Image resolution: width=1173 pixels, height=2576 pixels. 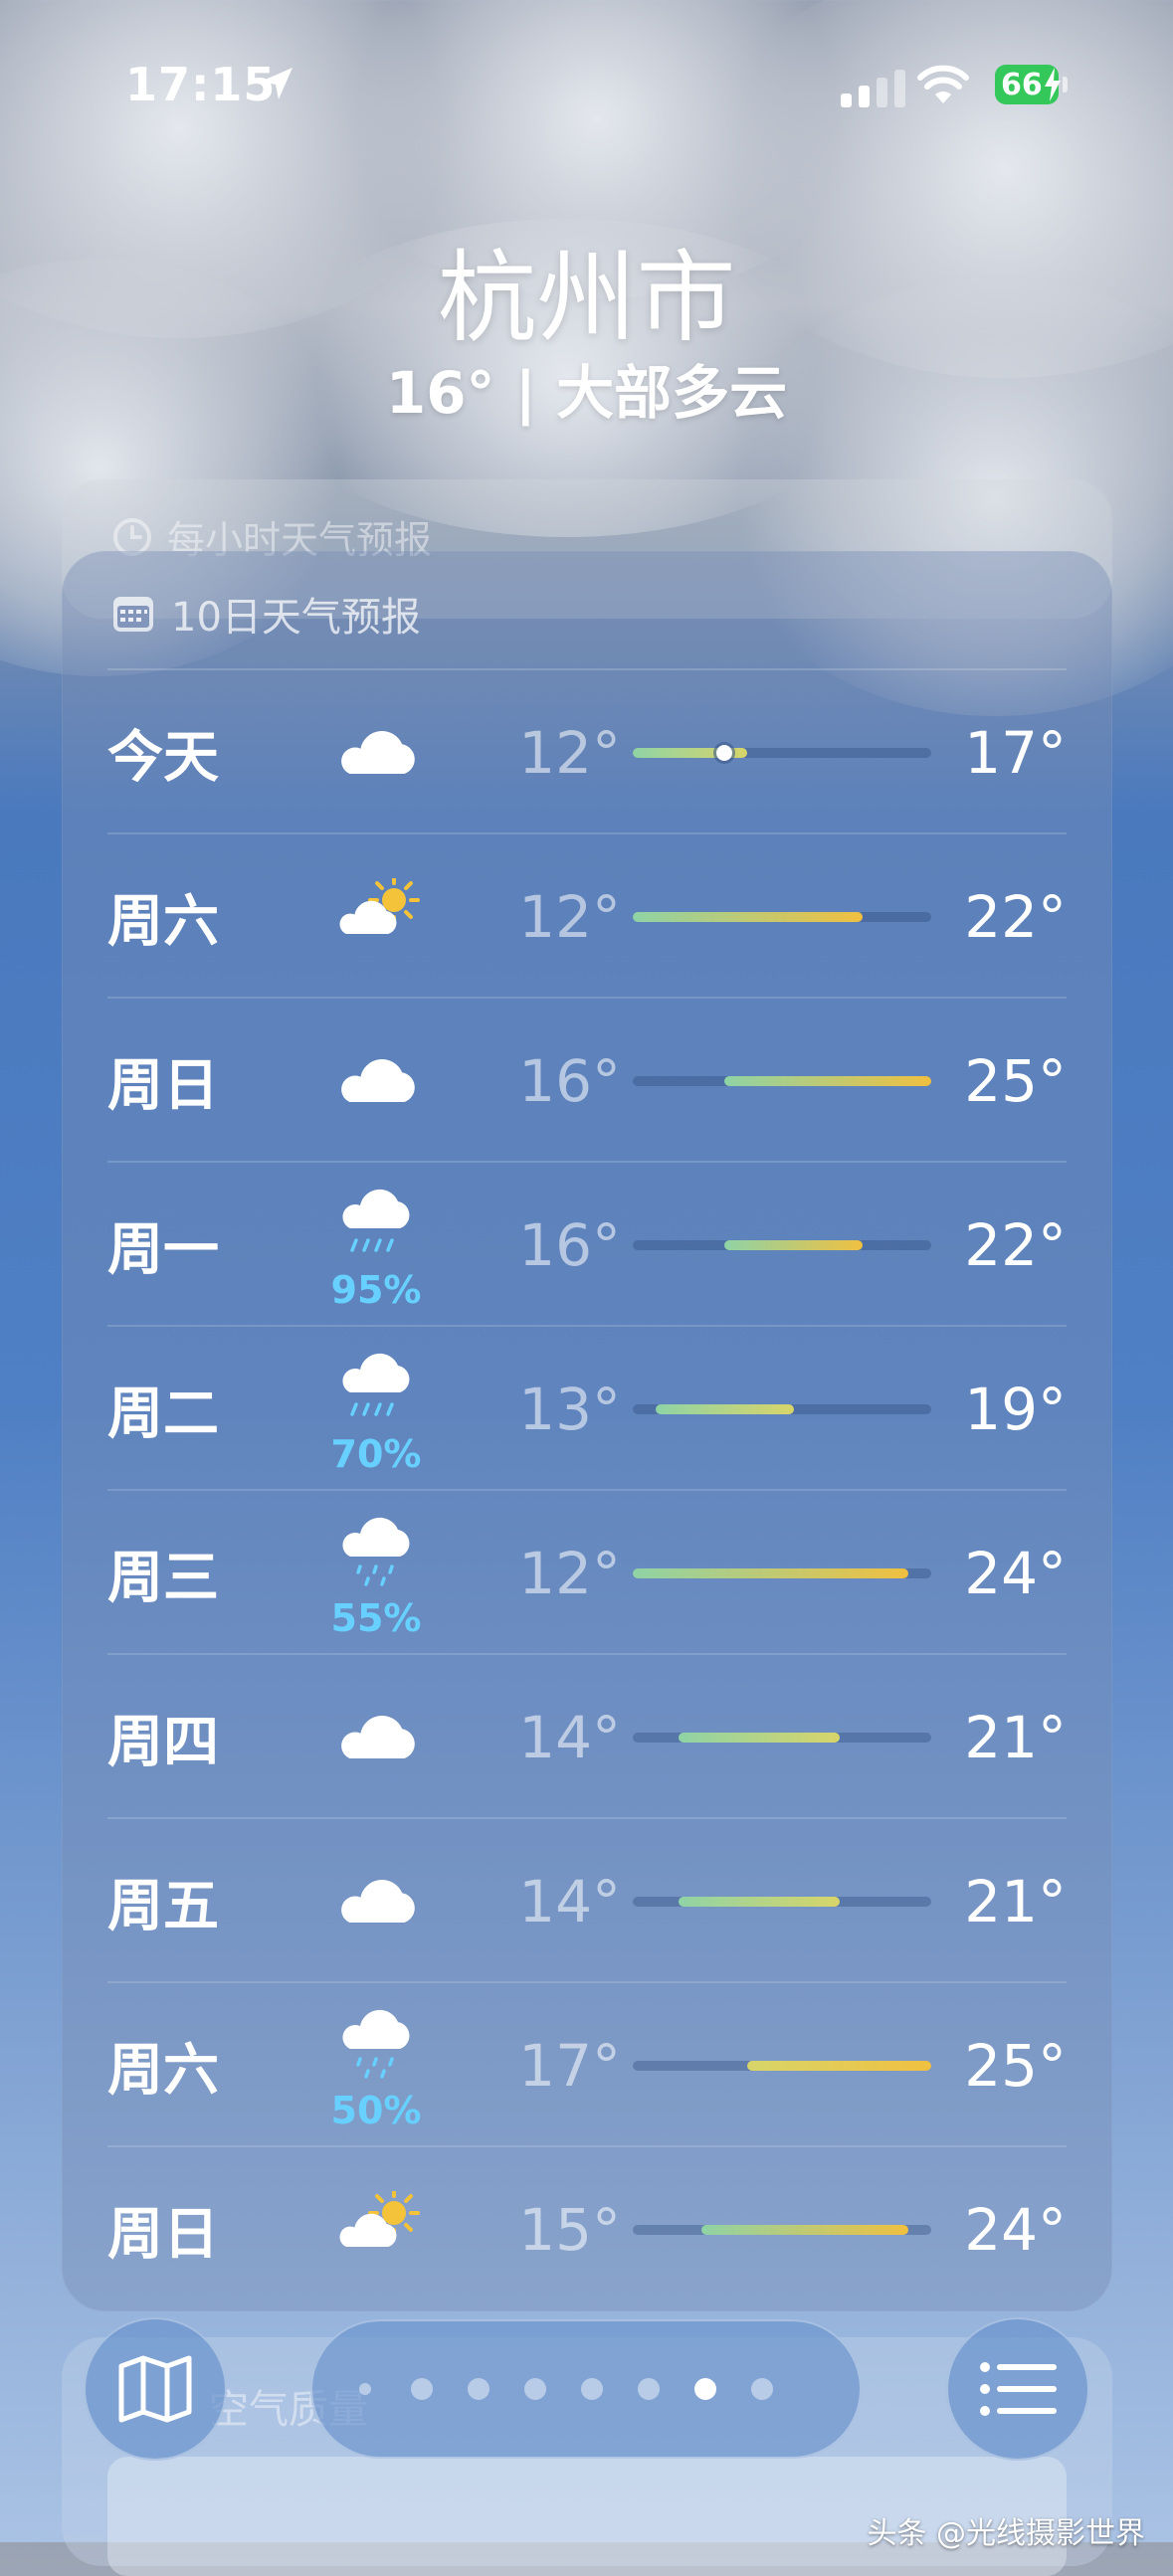 I want to click on day-label: 周四, so click(x=163, y=1742).